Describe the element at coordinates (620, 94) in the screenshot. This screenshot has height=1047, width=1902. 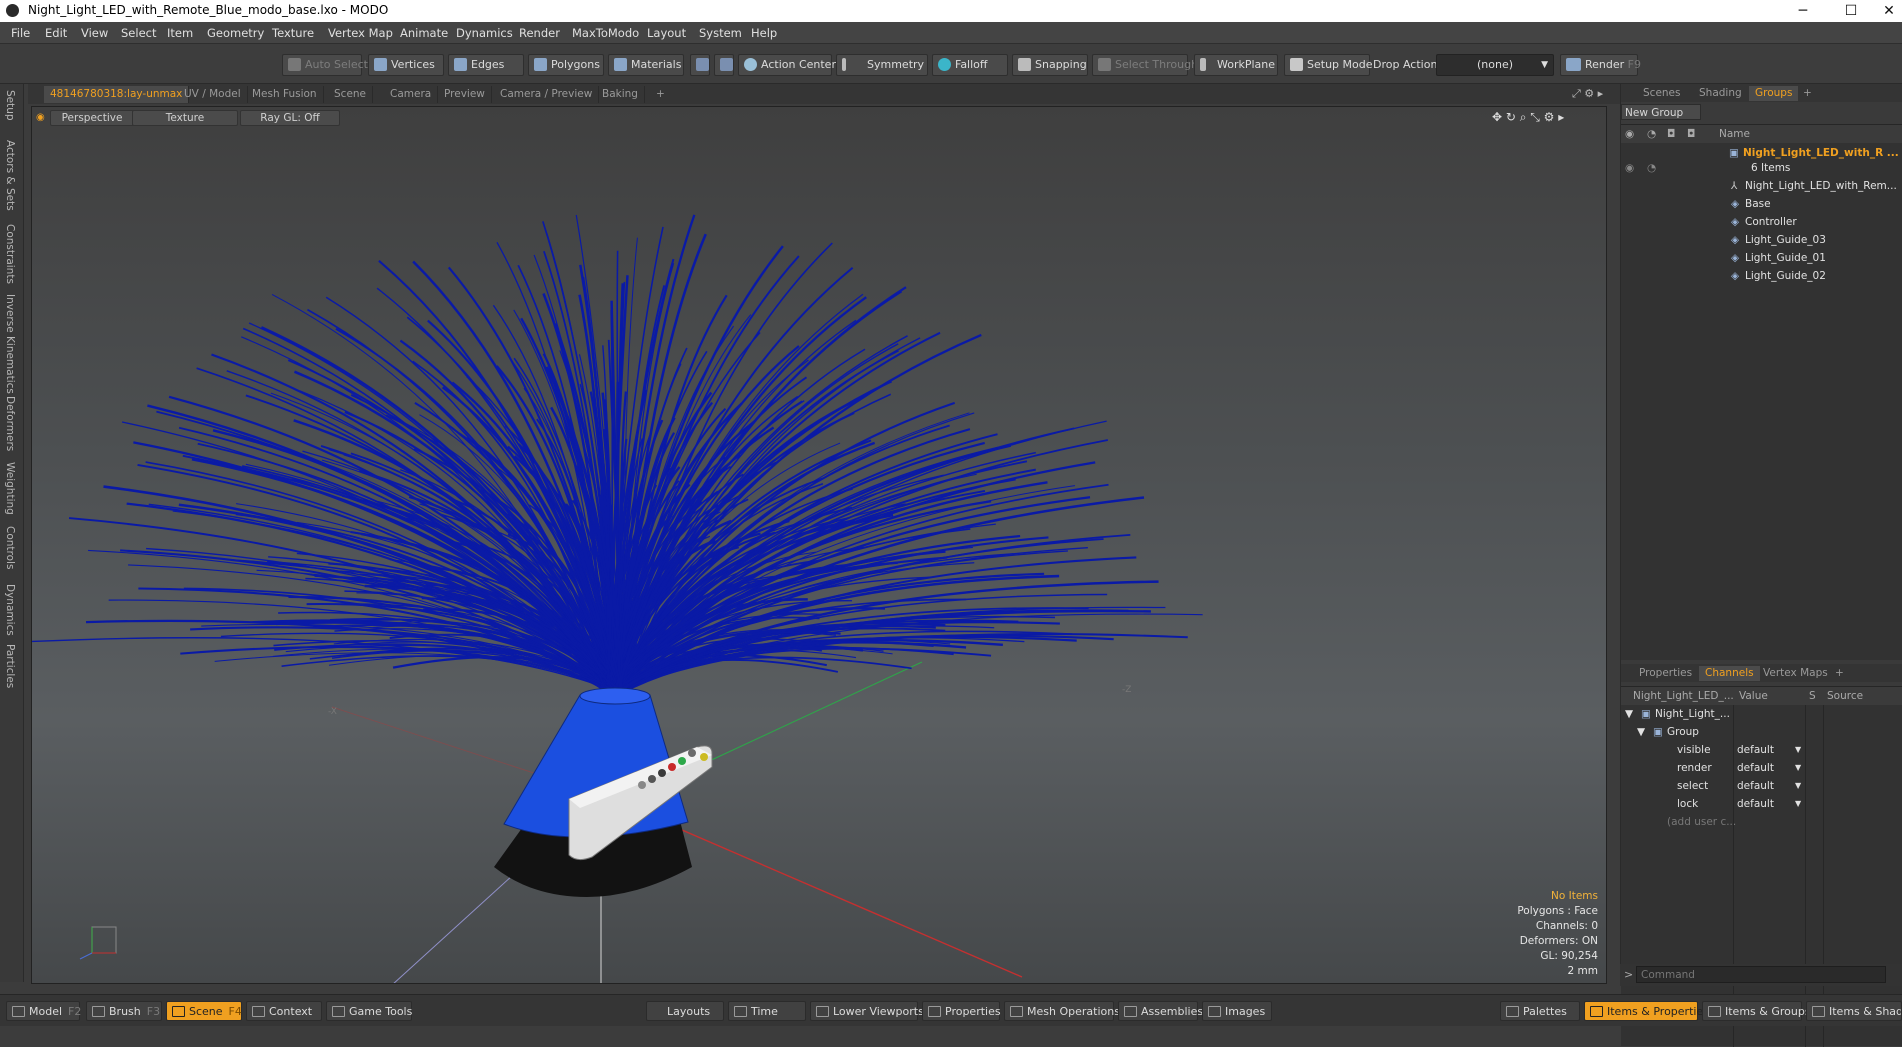
I see `tab-baking: Baking` at that location.